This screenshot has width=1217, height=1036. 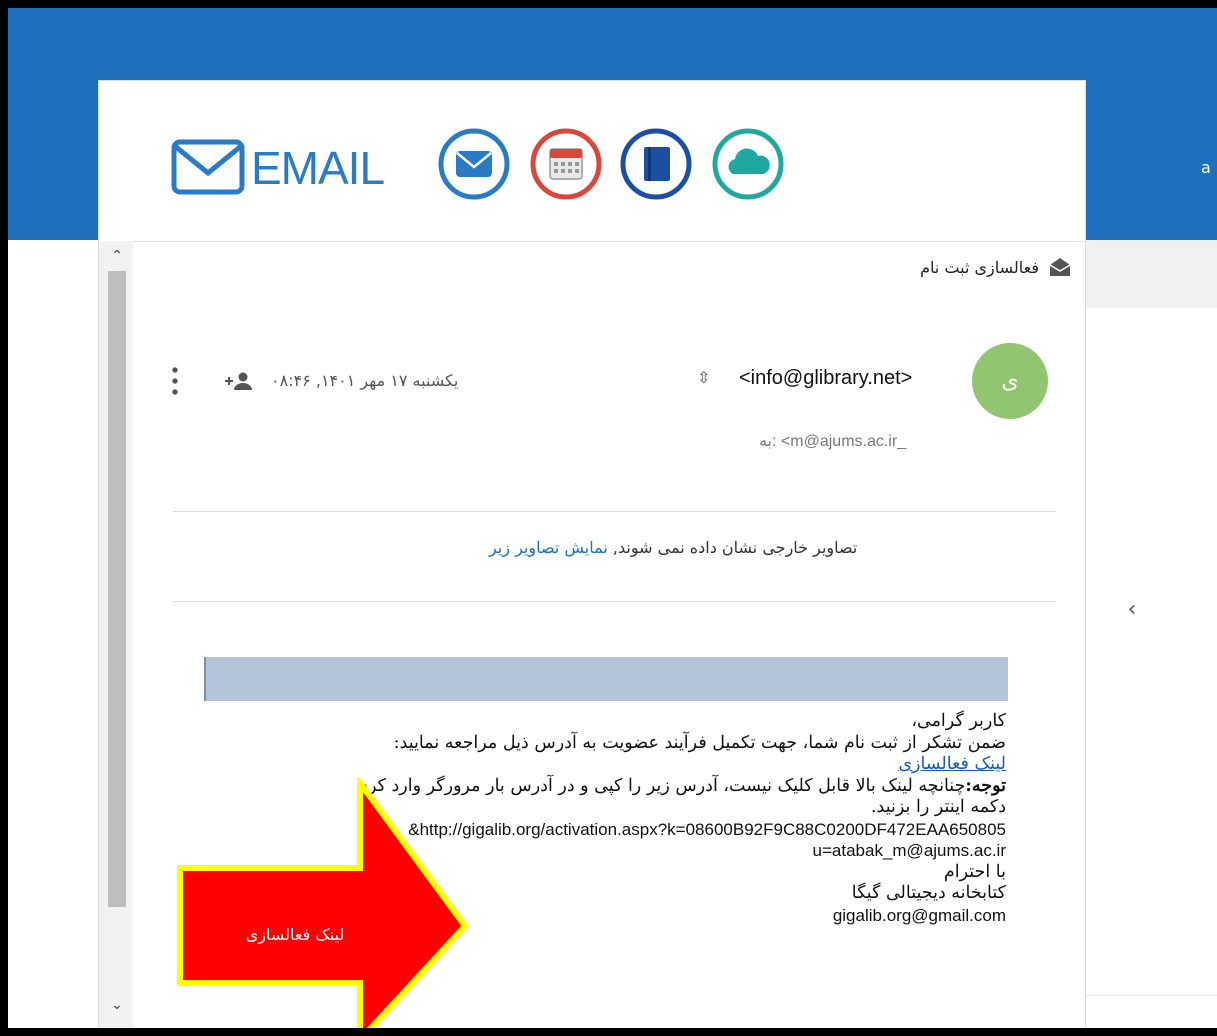 I want to click on chevron-left-icon: ‹, so click(x=1132, y=610).